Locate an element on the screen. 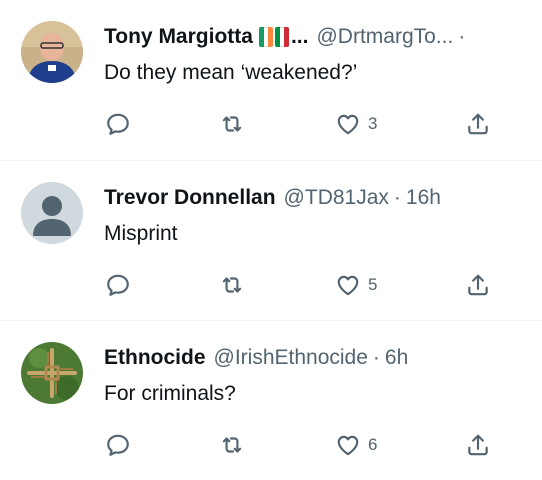 The height and width of the screenshot is (480, 542). like-count: 5 is located at coordinates (373, 284).